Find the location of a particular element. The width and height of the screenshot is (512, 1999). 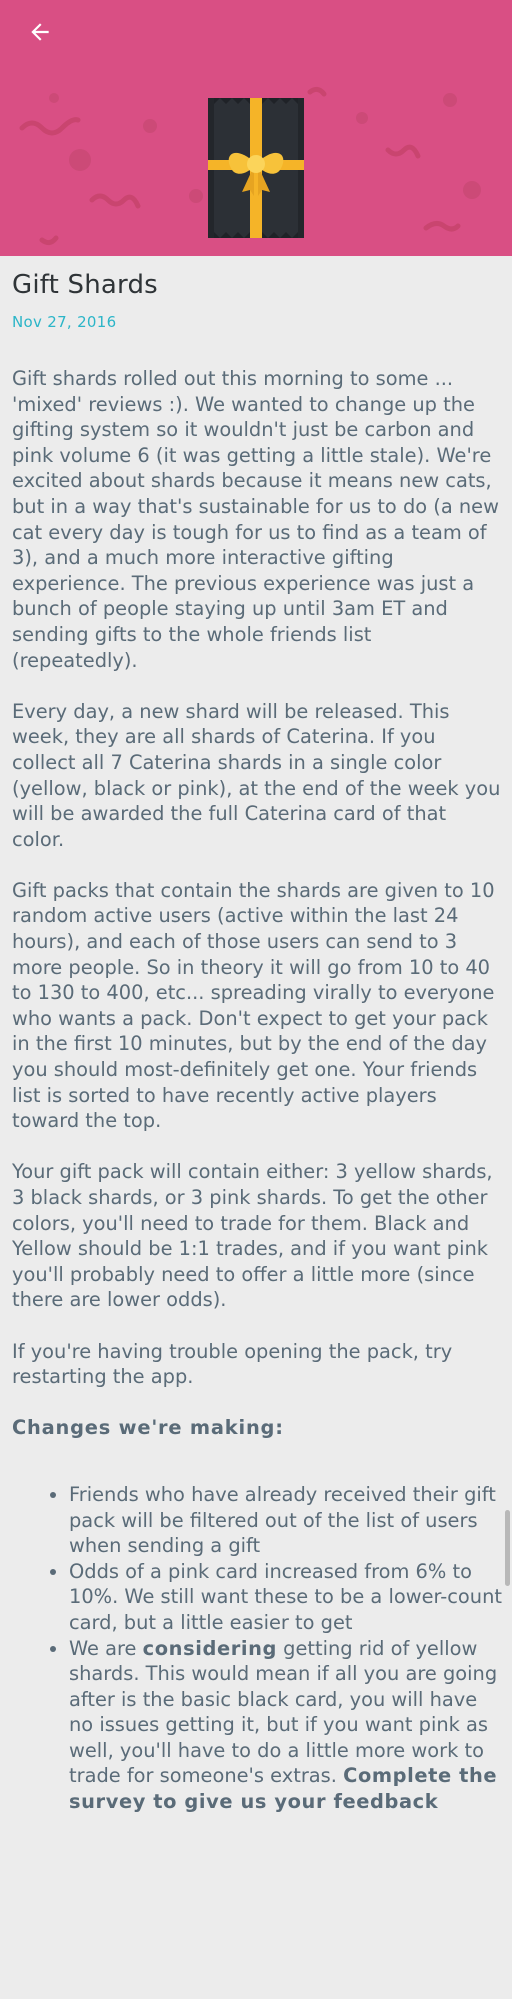

arrow-left-icon is located at coordinates (40, 32).